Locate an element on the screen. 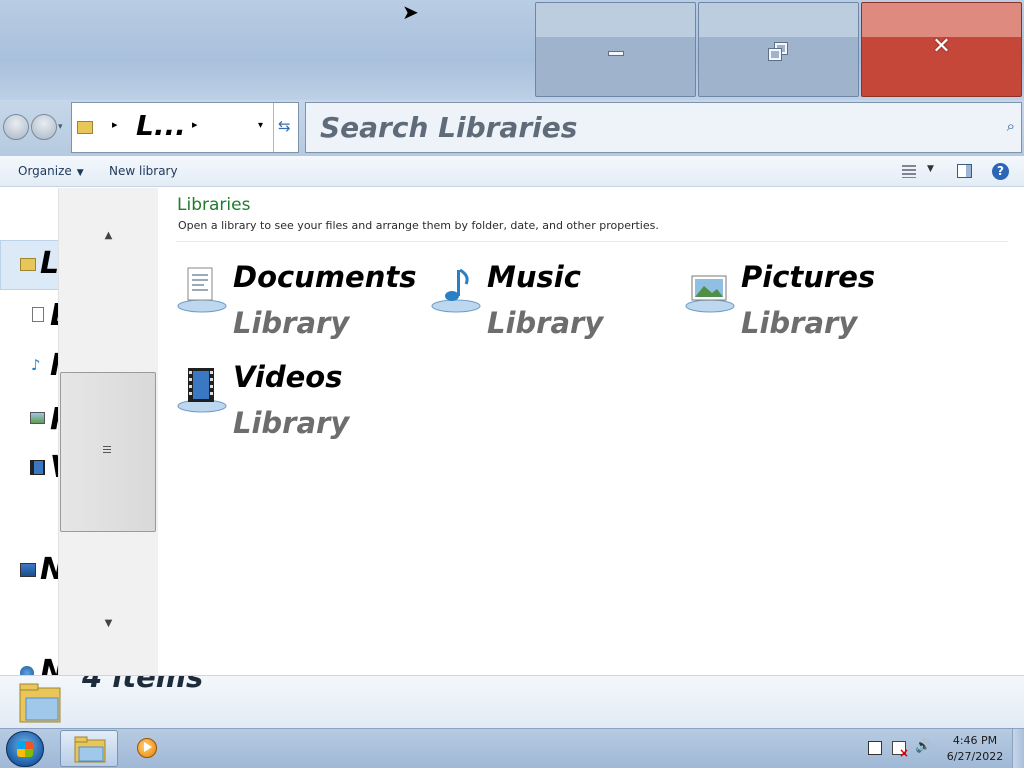 This screenshot has height=768, width=1024. volume-icon: 🔊 is located at coordinates (923, 746).